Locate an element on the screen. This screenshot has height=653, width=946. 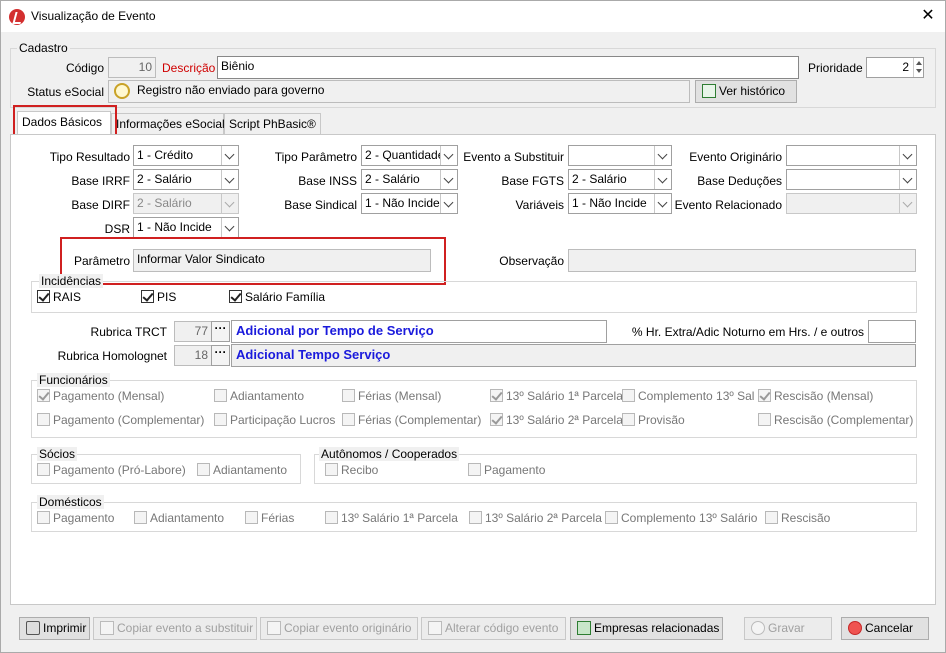
incidencias-title: Incidências is located at coordinates (71, 281).